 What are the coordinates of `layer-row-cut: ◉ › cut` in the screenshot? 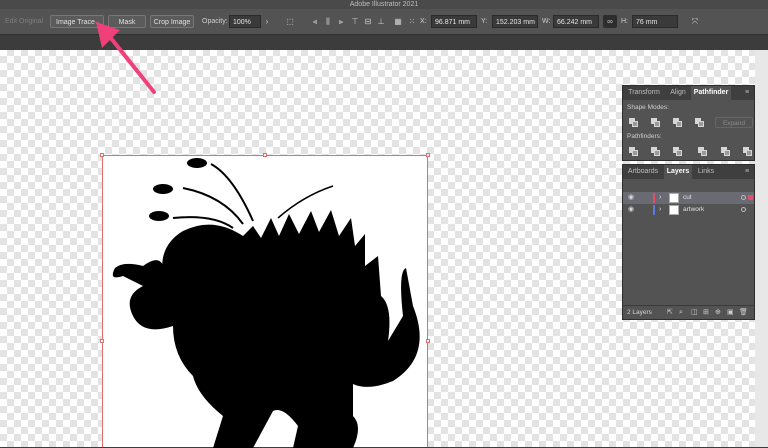 It's located at (688, 198).